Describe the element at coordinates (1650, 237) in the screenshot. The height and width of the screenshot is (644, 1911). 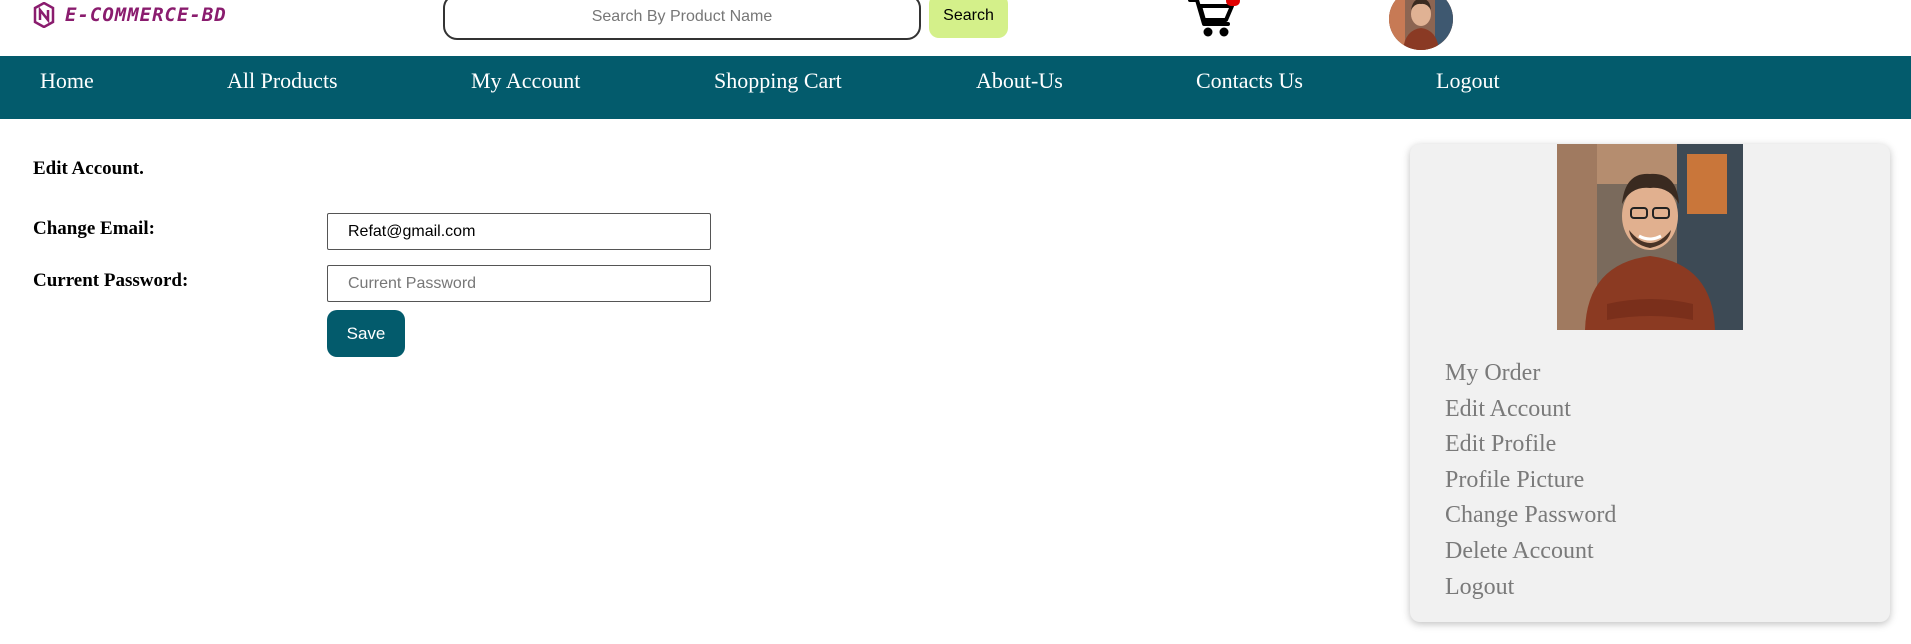
I see `profile-photo` at that location.